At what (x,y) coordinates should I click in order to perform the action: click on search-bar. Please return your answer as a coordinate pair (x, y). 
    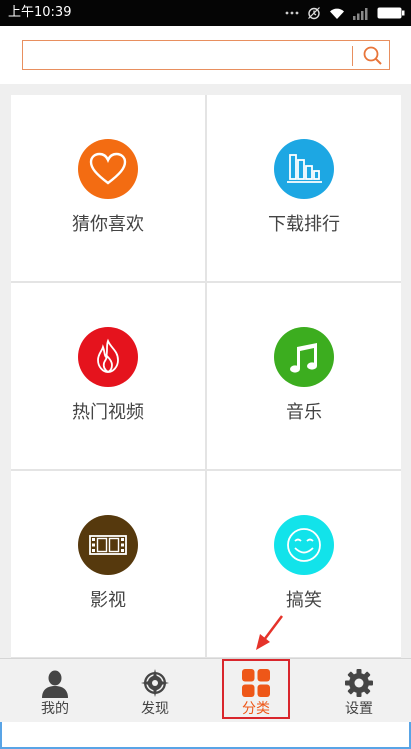
    Looking at the image, I should click on (205, 55).